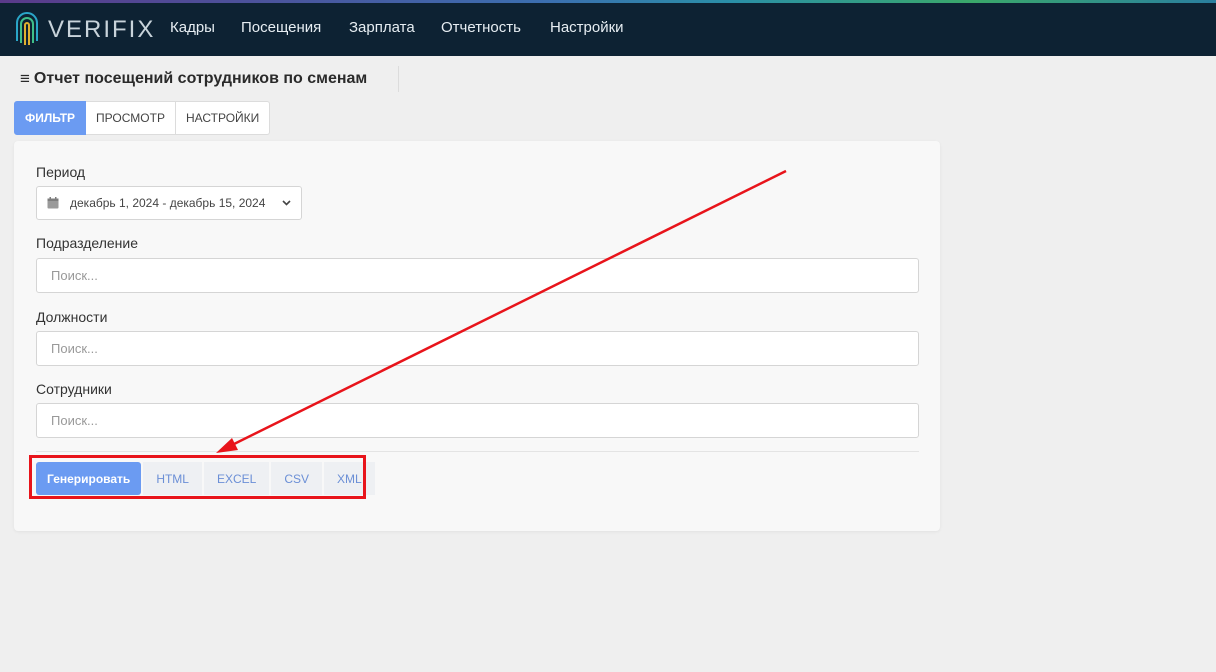 Image resolution: width=1216 pixels, height=672 pixels. Describe the element at coordinates (131, 118) in the screenshot. I see `tab-preview: ПРОСМОТР` at that location.